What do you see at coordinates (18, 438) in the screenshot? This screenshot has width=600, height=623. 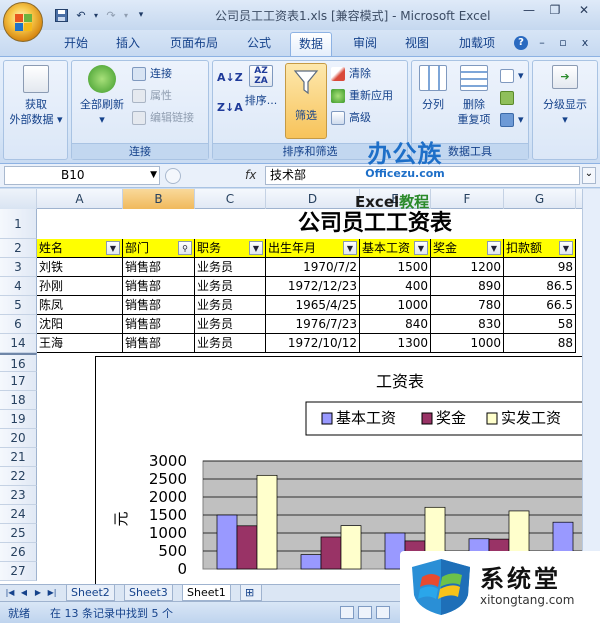 I see `row-header: 20` at bounding box center [18, 438].